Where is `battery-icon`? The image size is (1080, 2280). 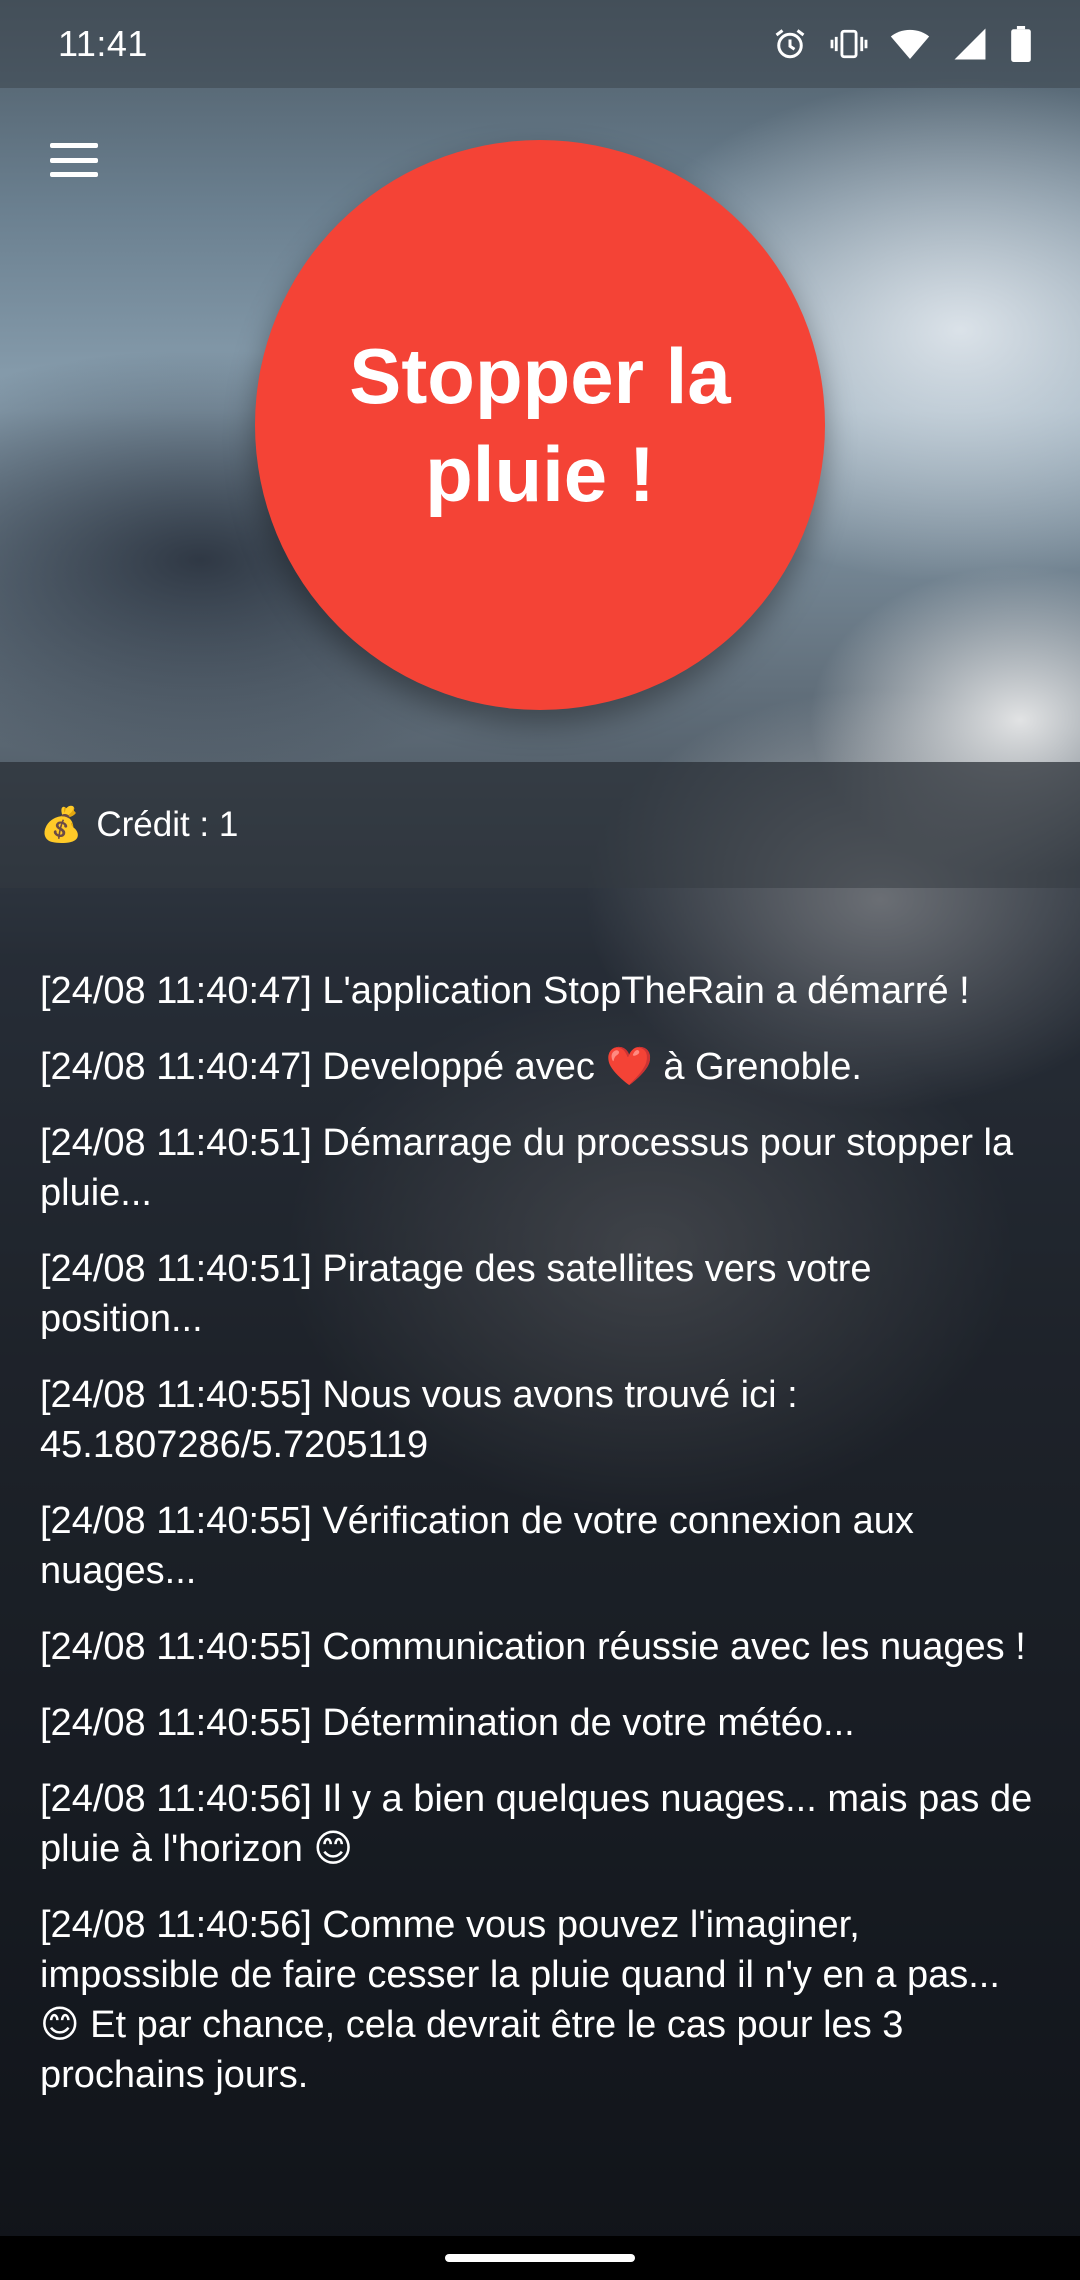
battery-icon is located at coordinates (1021, 44).